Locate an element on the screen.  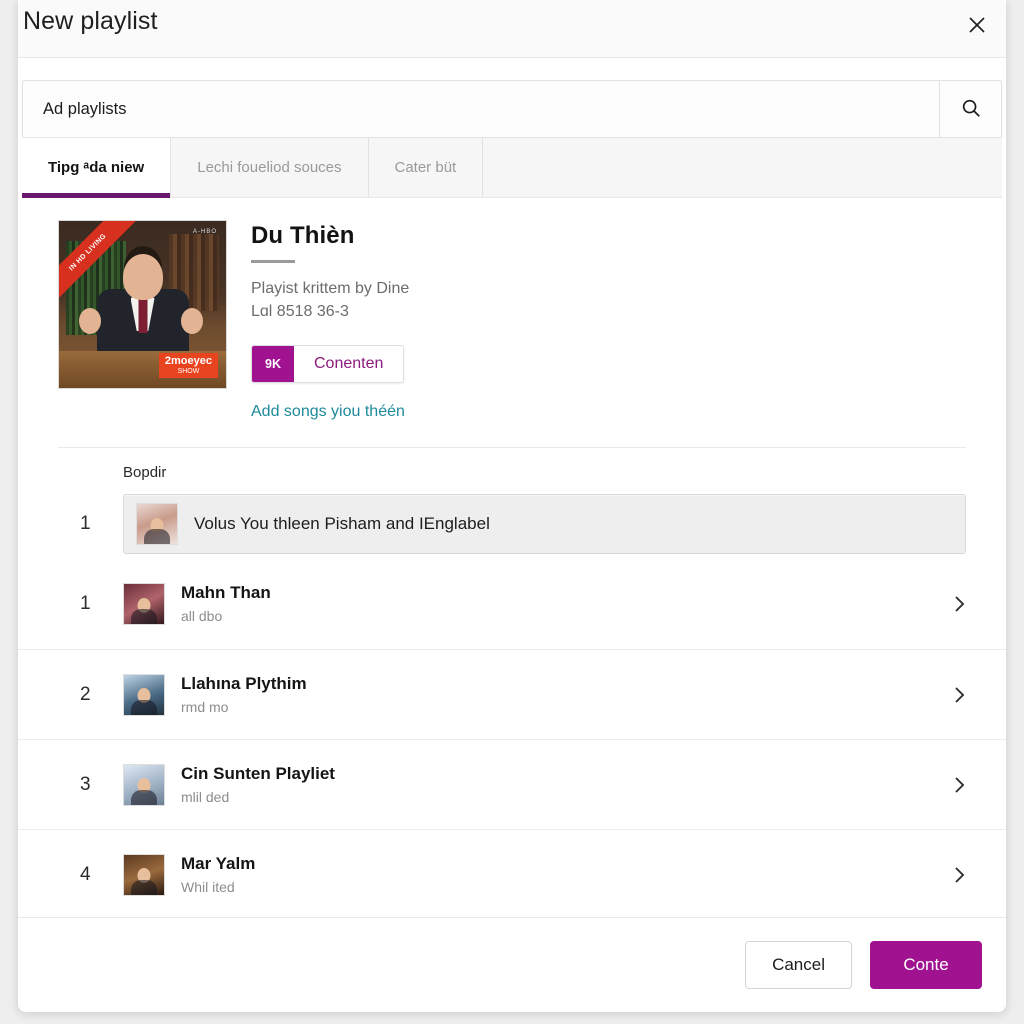
confirm-button: Conte is located at coordinates (926, 965).